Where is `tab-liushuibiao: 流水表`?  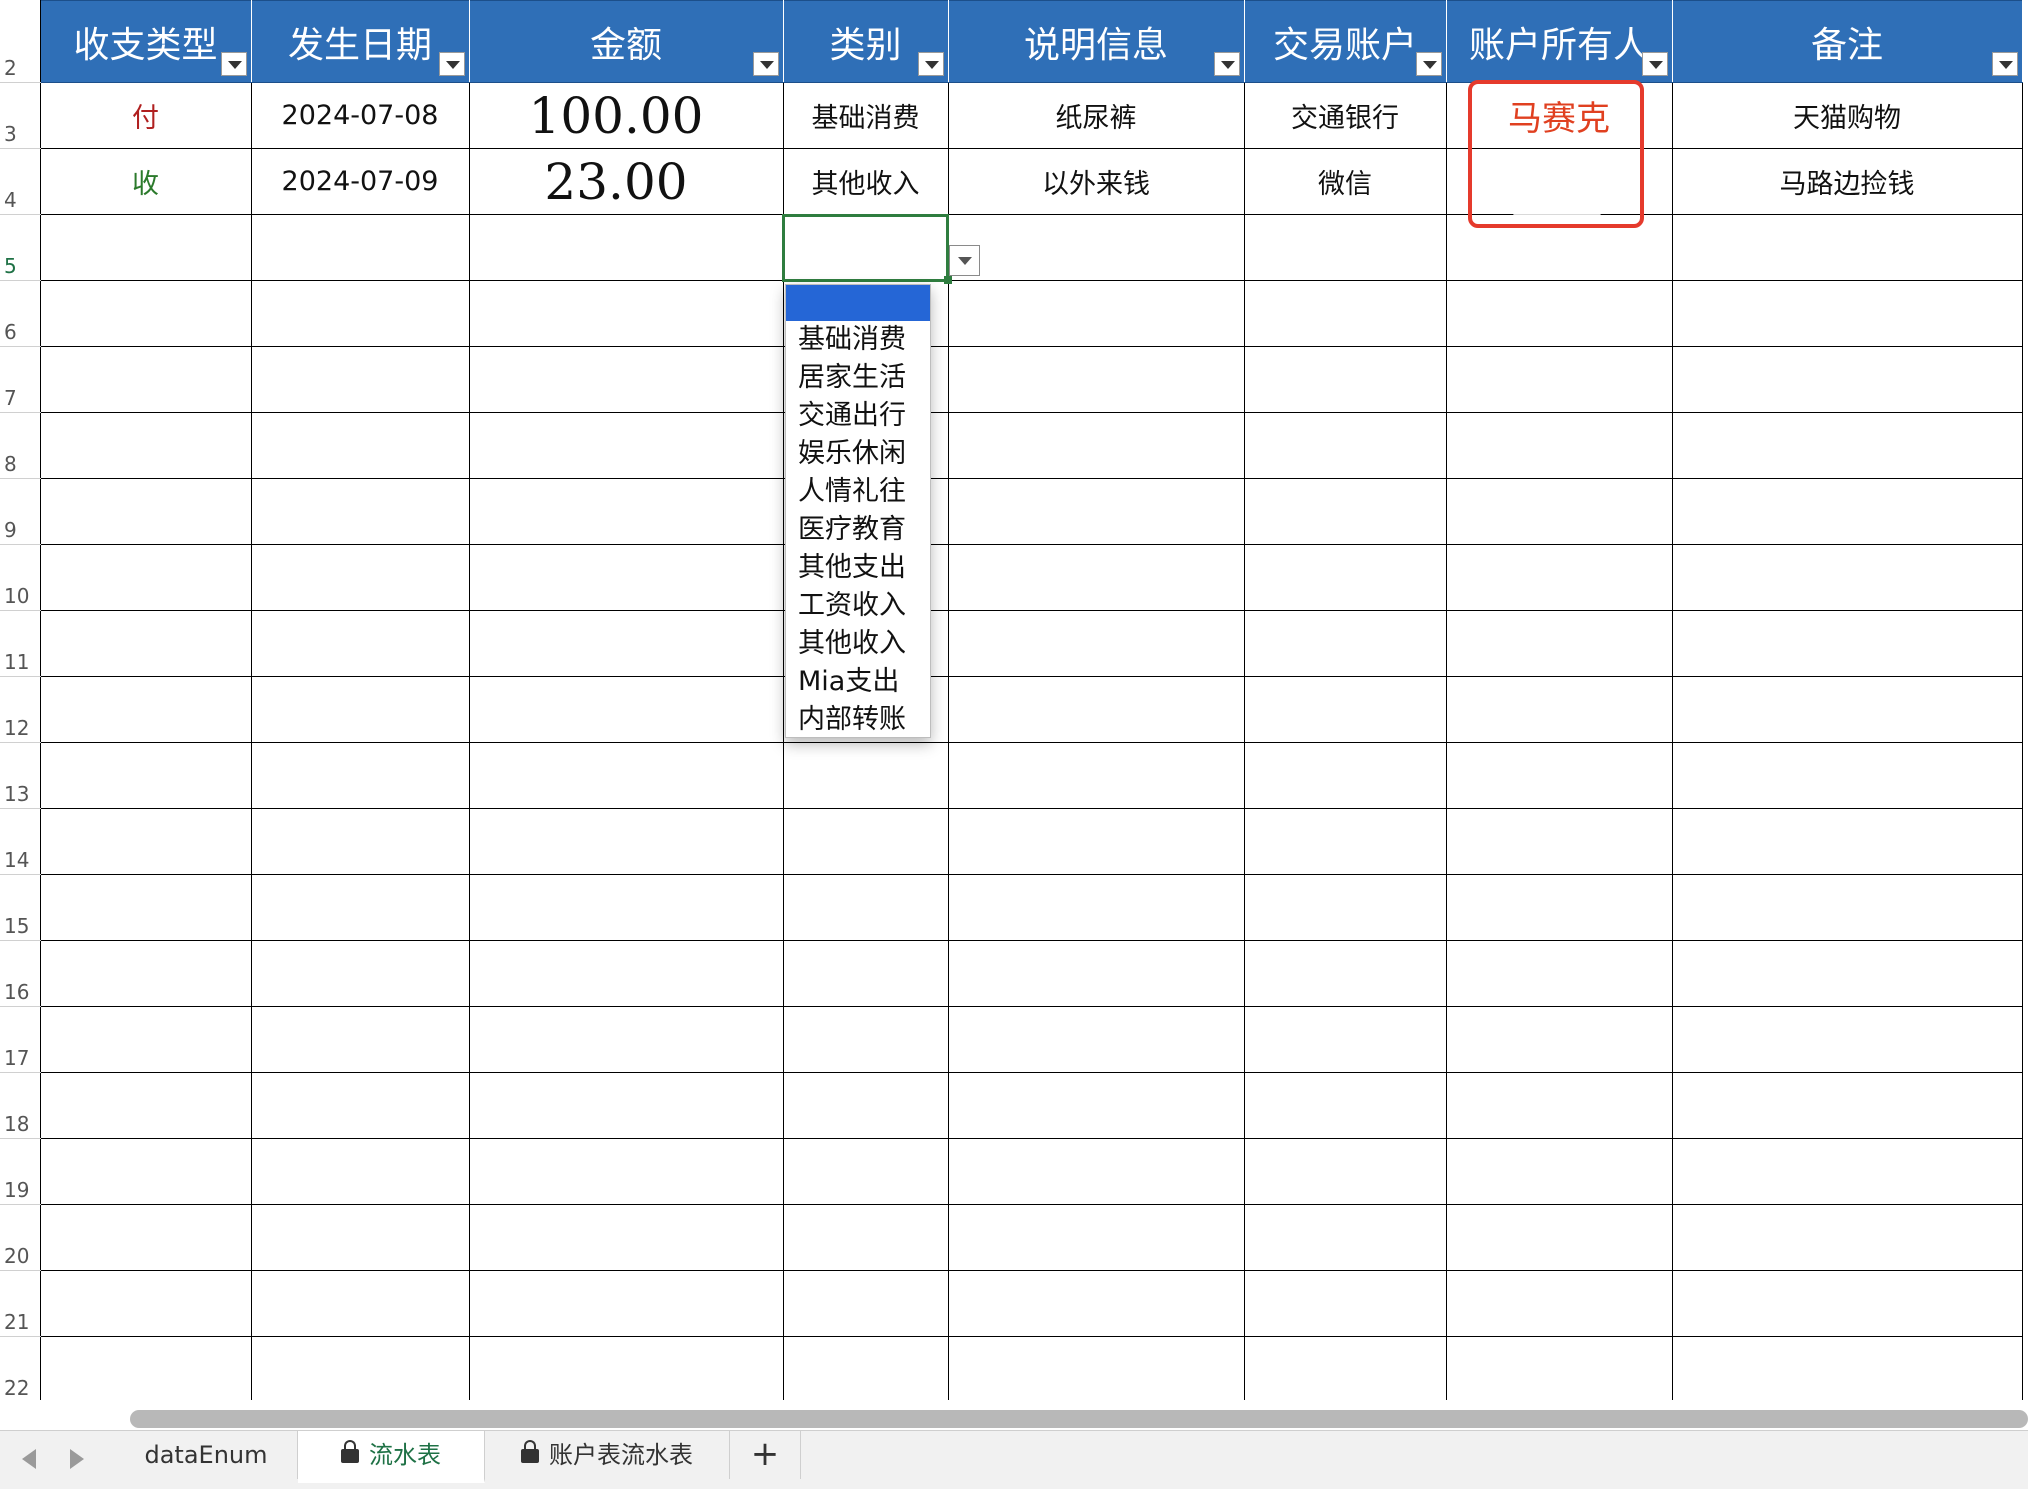 tab-liushuibiao: 流水表 is located at coordinates (391, 1457).